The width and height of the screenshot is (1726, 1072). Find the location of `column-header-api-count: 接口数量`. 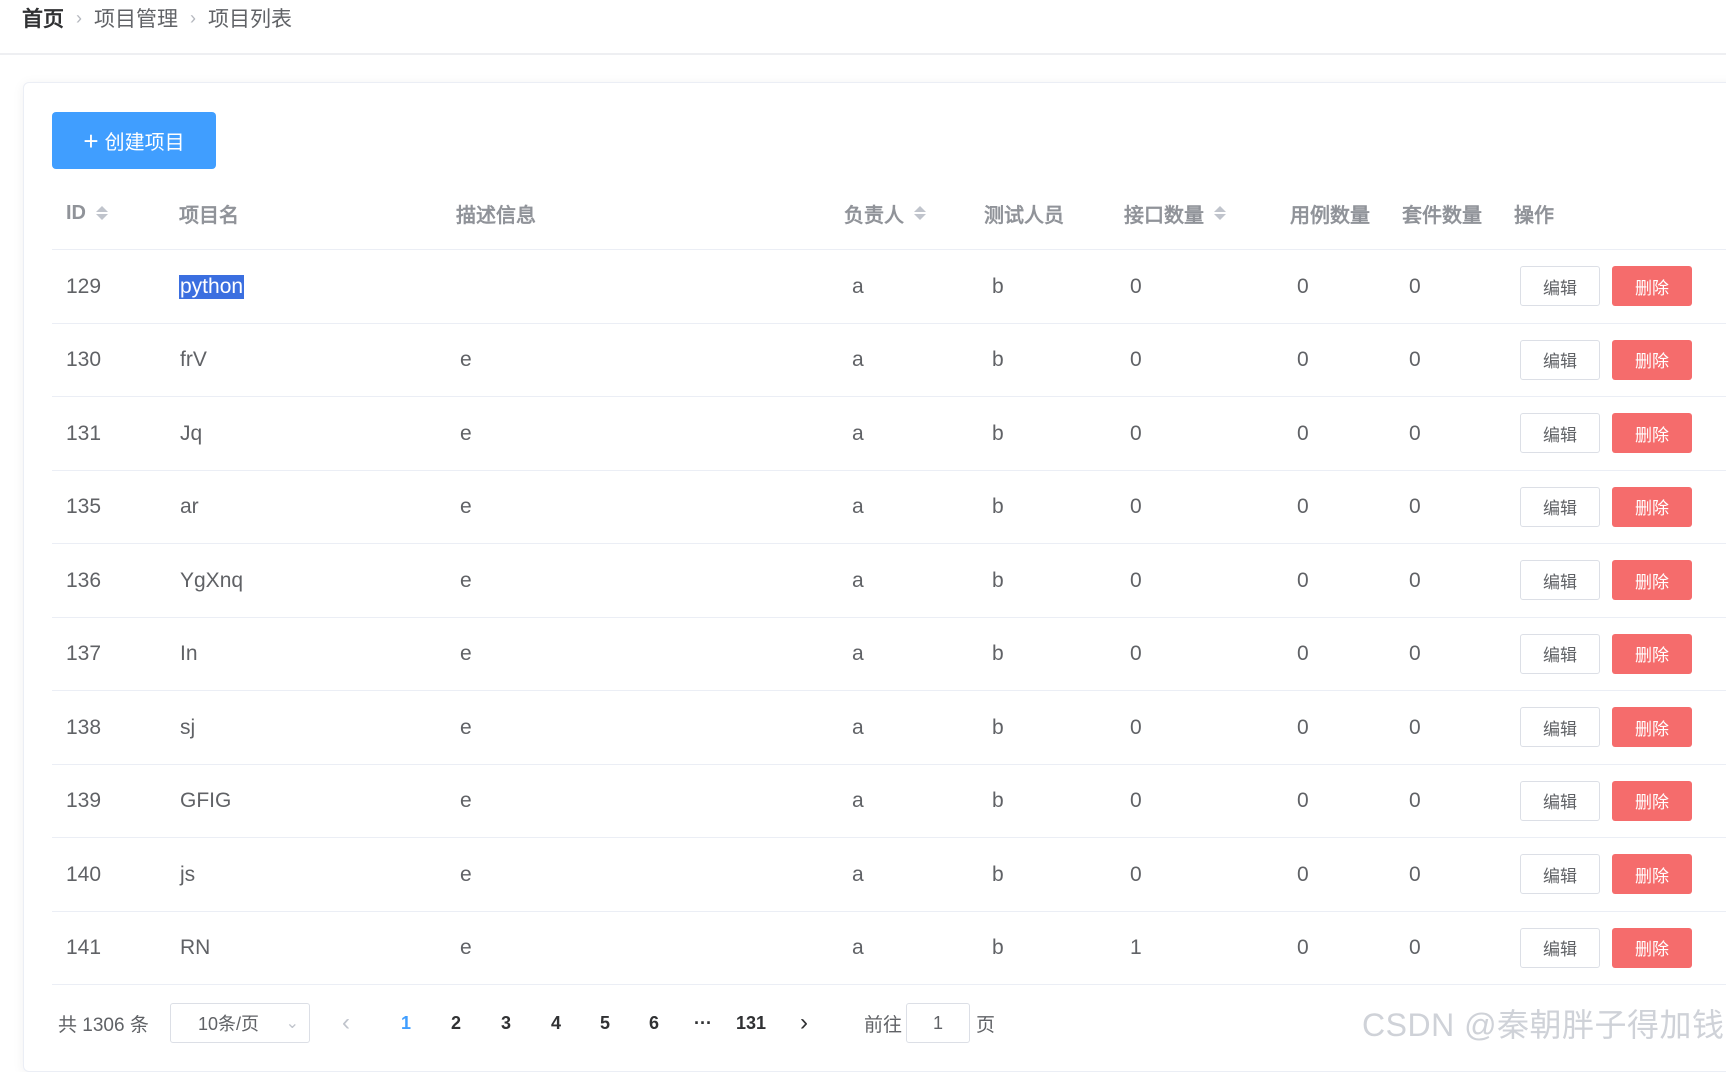

column-header-api-count: 接口数量 is located at coordinates (1175, 213).